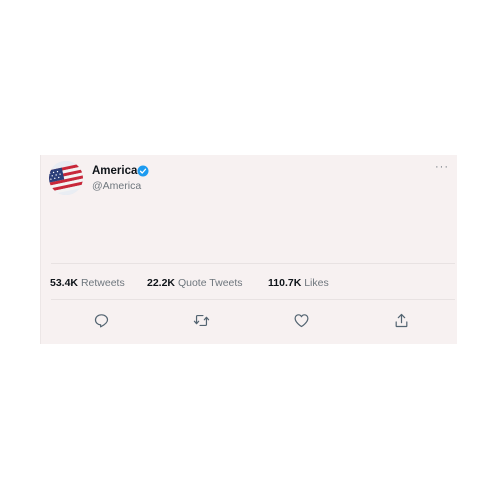 This screenshot has height=498, width=498. I want to click on quote-tweets-stat: 22.2K Quote Tweets, so click(195, 283).